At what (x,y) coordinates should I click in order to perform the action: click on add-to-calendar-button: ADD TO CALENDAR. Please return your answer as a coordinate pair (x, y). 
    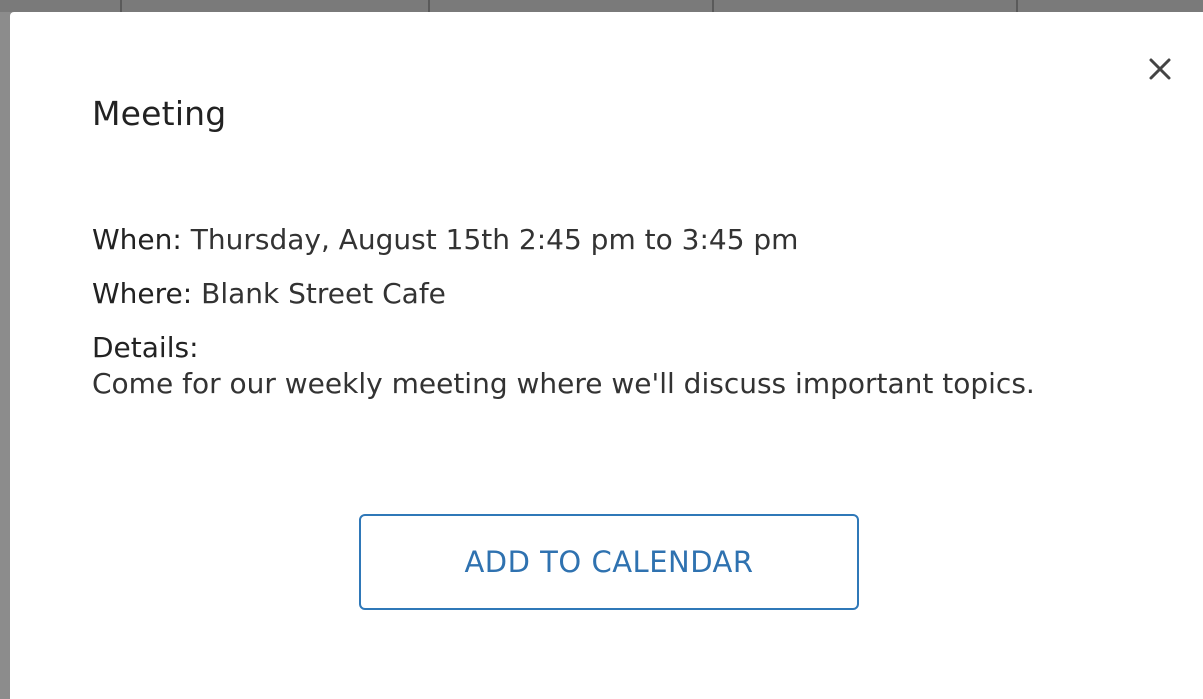
    Looking at the image, I should click on (609, 562).